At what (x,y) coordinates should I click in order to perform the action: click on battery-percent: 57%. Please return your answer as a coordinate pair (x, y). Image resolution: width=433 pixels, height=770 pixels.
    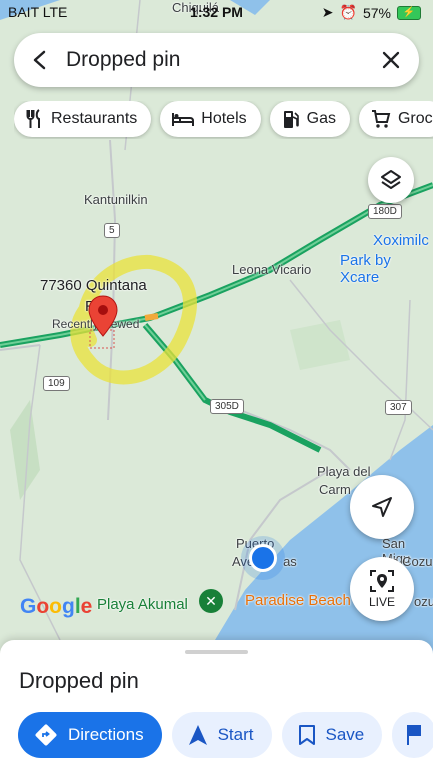
    Looking at the image, I should click on (376, 12).